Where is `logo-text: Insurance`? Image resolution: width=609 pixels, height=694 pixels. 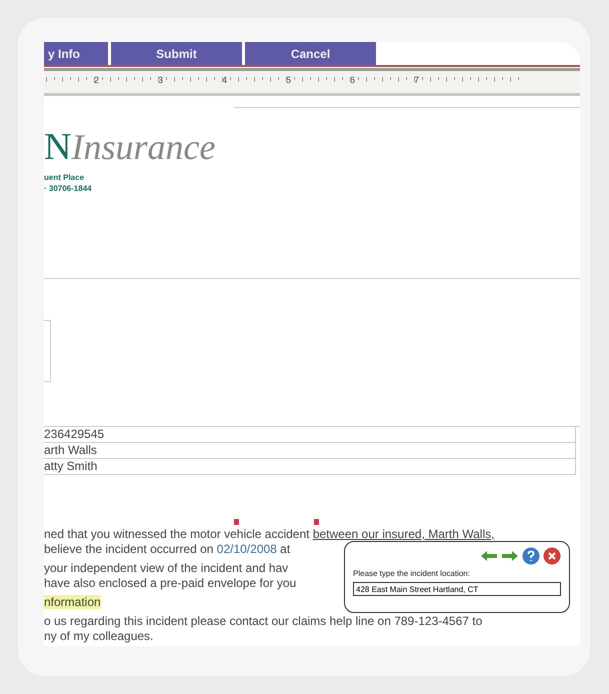
logo-text: Insurance is located at coordinates (143, 147).